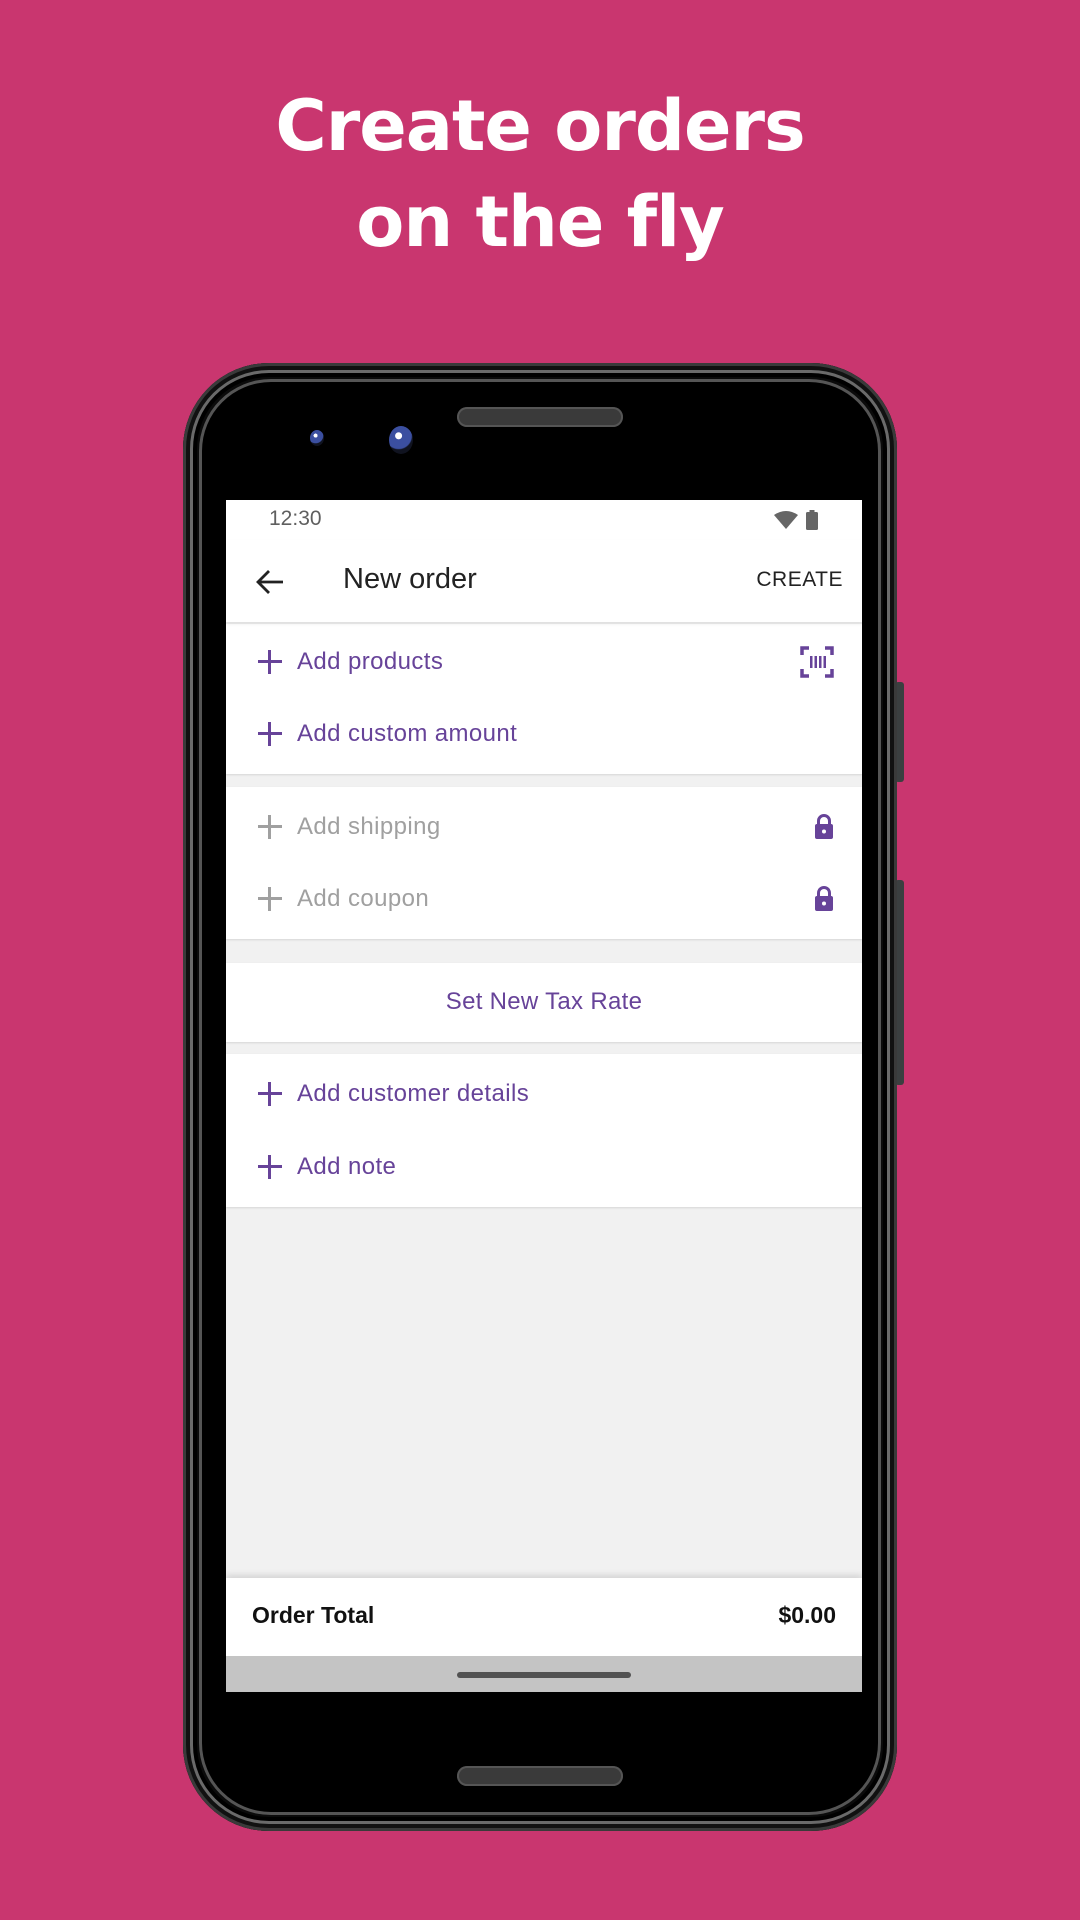 This screenshot has width=1080, height=1920. I want to click on tax-section: Set New Tax Rate, so click(544, 1002).